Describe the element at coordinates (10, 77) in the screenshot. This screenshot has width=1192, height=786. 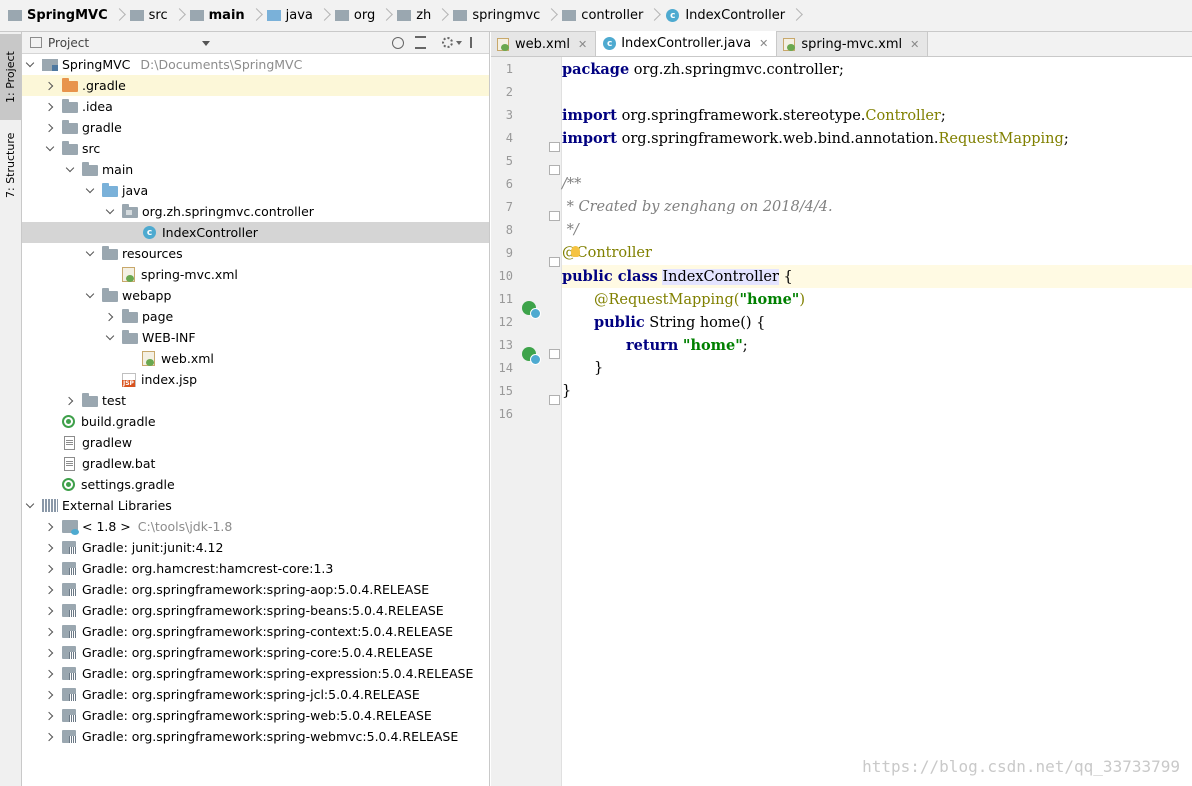
I see `tab-project: 1: Project` at that location.